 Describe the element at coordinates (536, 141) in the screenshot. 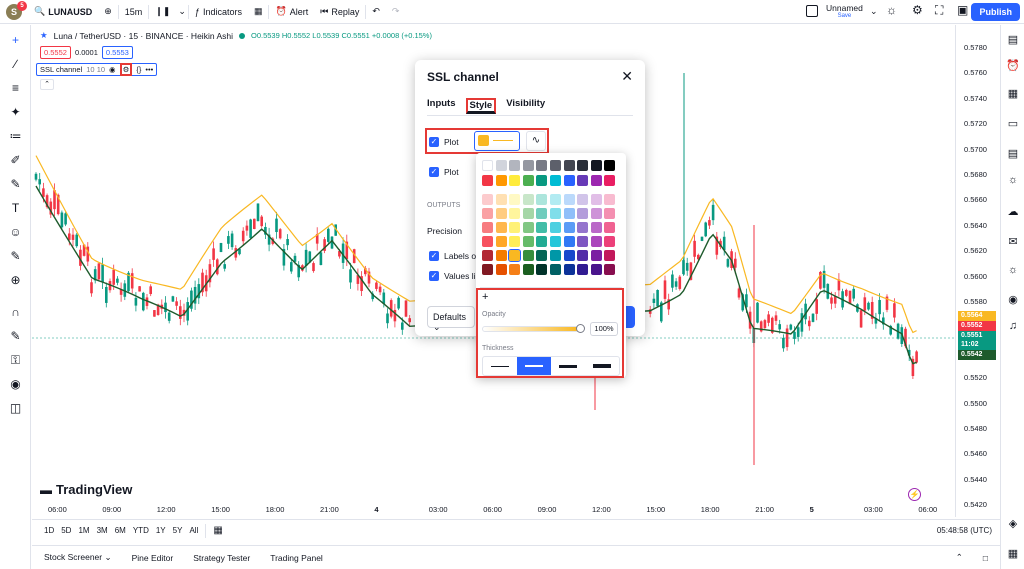

I see `line-style-button: ∿` at that location.